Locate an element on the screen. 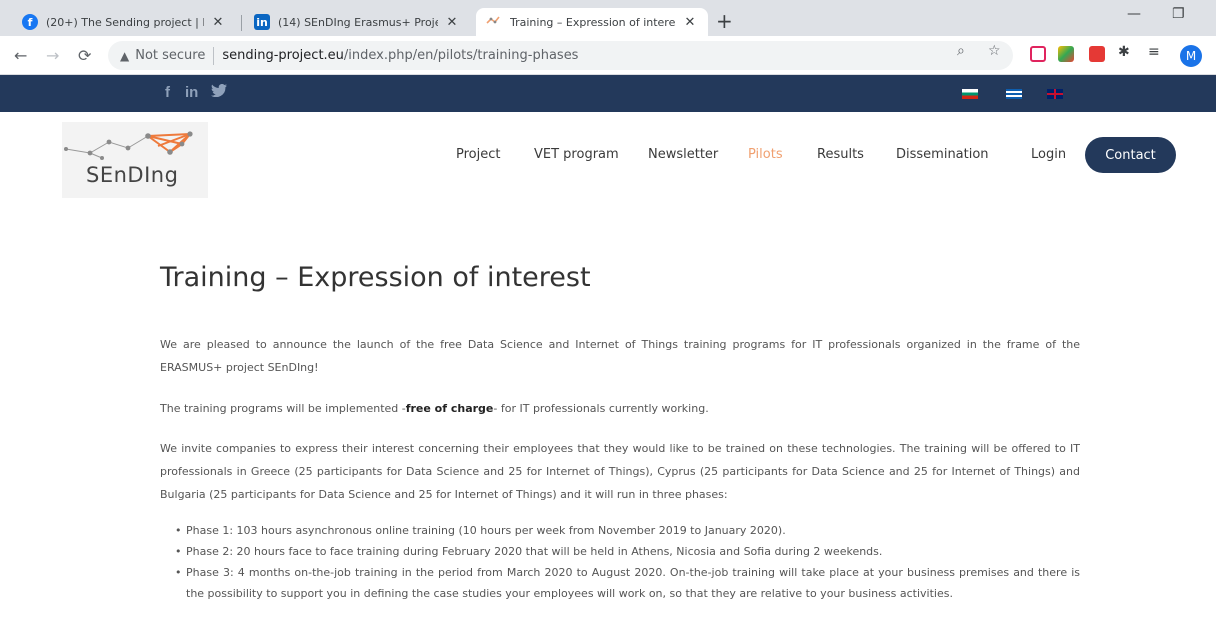 The width and height of the screenshot is (1216, 629). contact-button: Contact is located at coordinates (1130, 155).